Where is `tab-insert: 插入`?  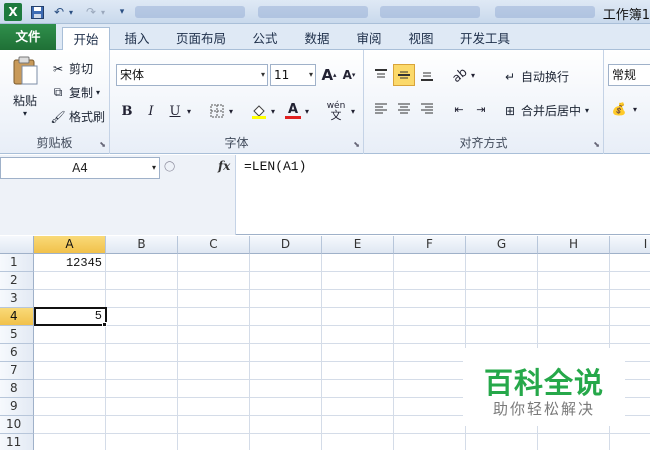
tab-insert: 插入 is located at coordinates (137, 38).